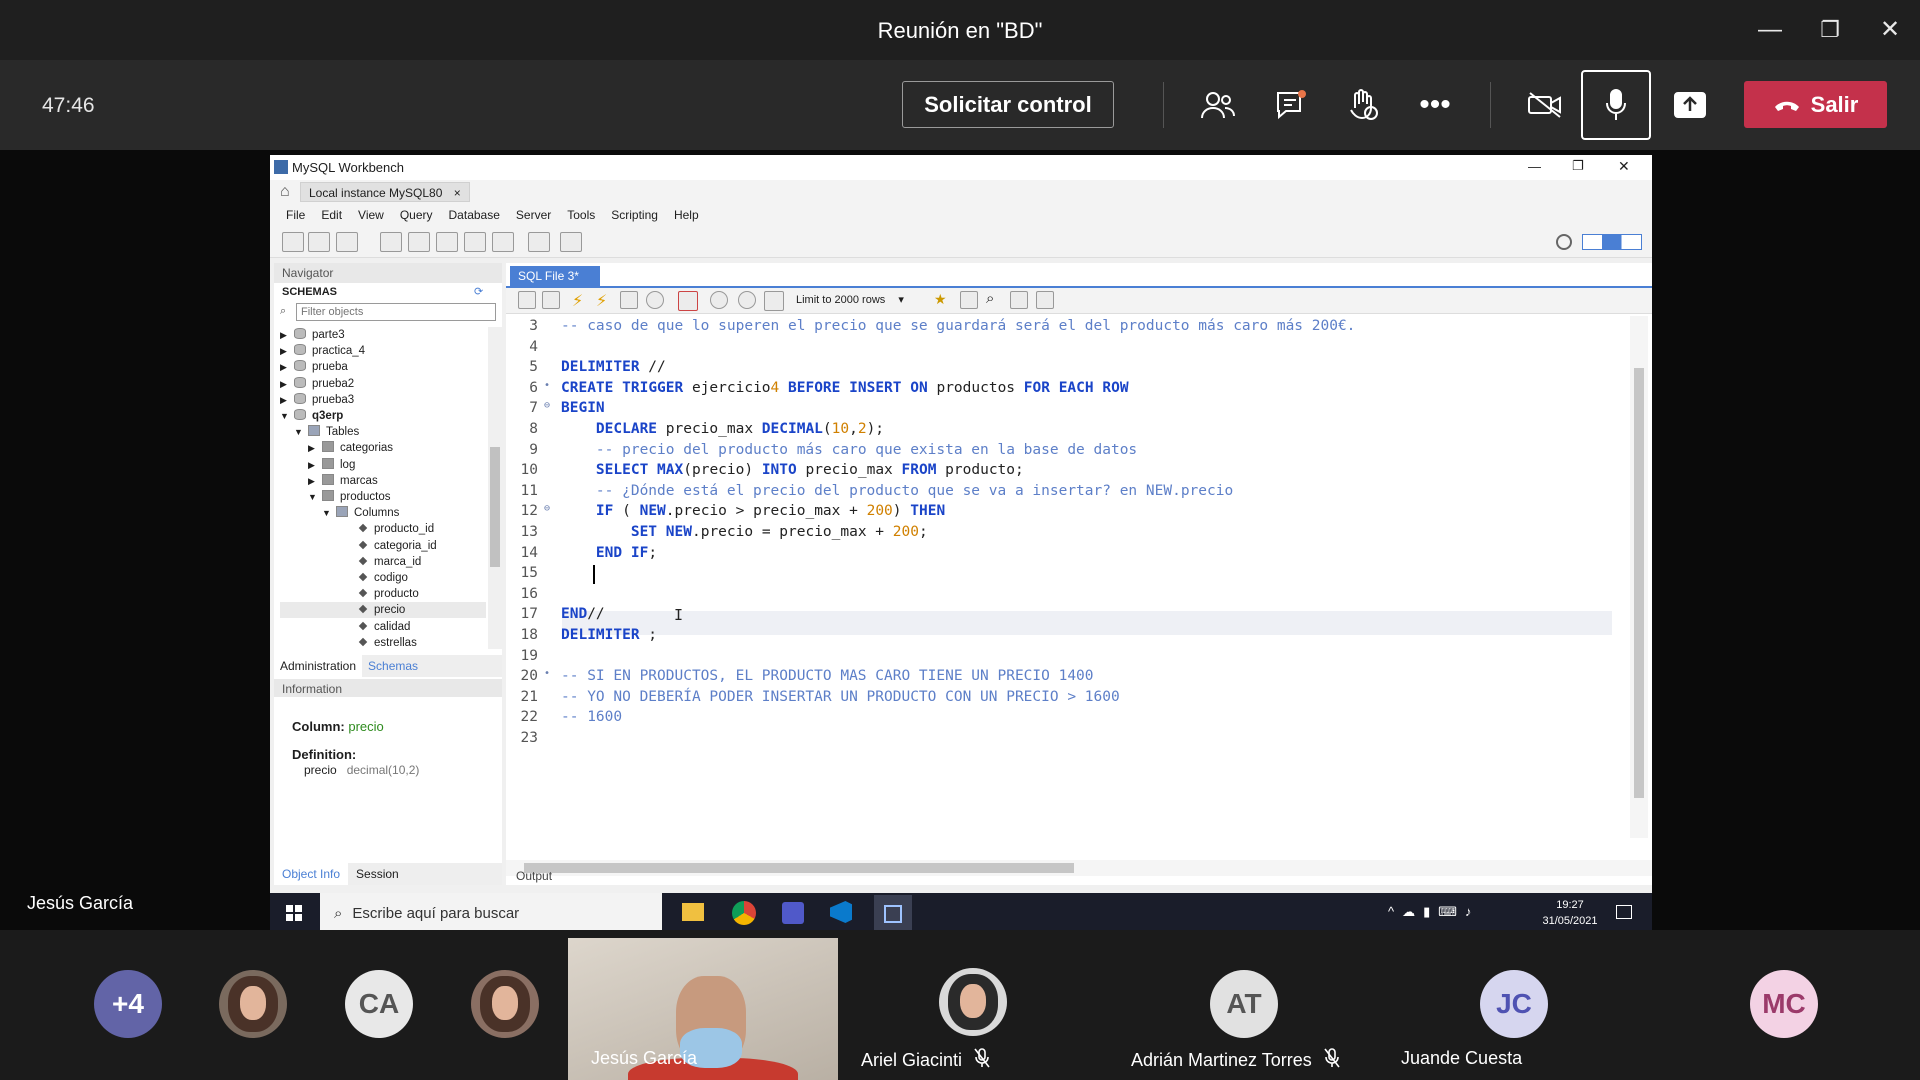  I want to click on chat-icon, so click(1291, 105).